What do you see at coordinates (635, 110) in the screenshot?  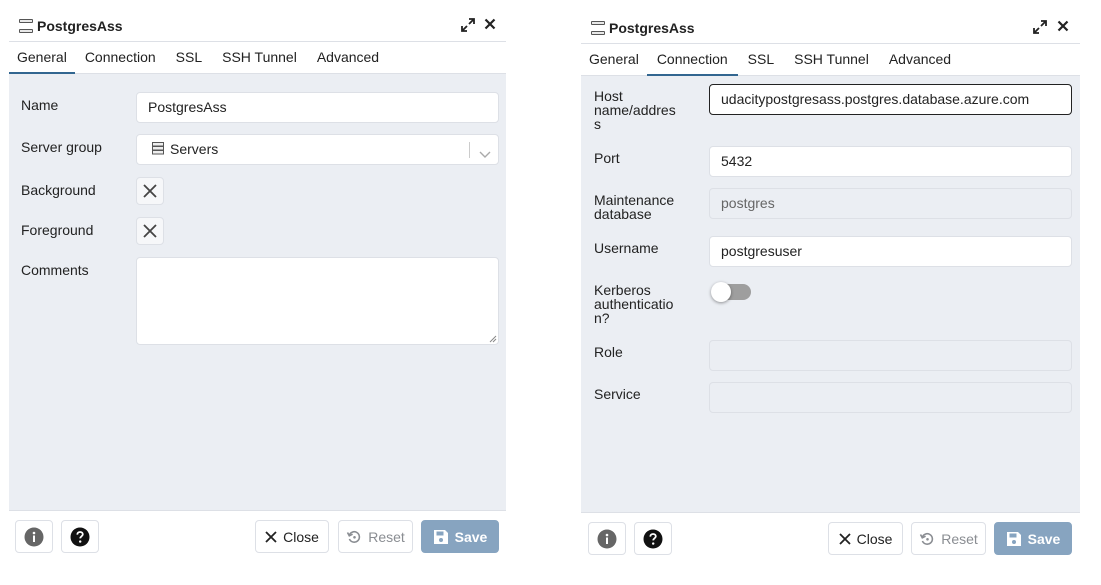 I see `host-label: Host name/addres s` at bounding box center [635, 110].